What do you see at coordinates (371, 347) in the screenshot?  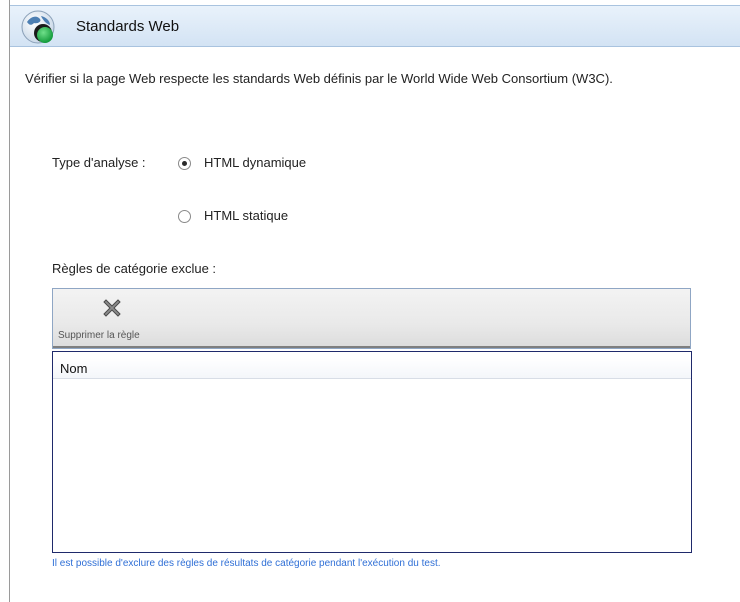 I see `toolbar-divider` at bounding box center [371, 347].